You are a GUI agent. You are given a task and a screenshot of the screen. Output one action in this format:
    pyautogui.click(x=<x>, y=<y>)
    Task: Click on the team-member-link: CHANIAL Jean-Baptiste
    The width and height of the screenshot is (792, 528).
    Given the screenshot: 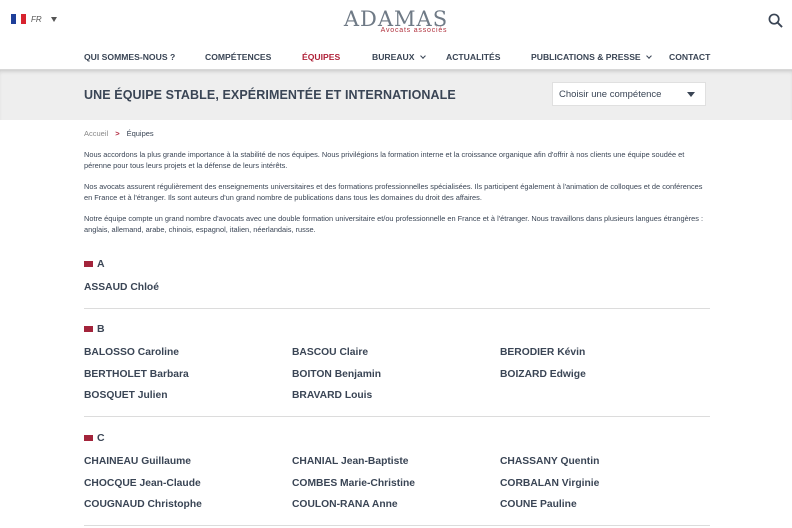 What is the action you would take?
    pyautogui.click(x=350, y=461)
    